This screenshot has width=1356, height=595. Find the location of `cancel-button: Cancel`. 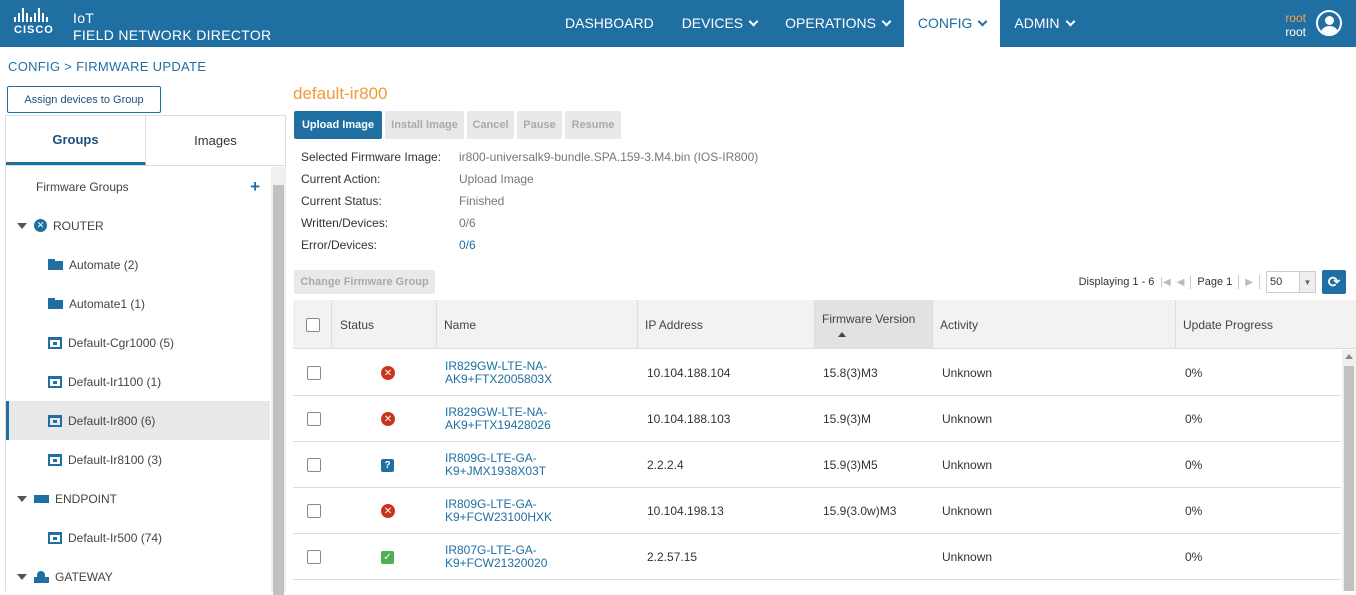

cancel-button: Cancel is located at coordinates (490, 125).